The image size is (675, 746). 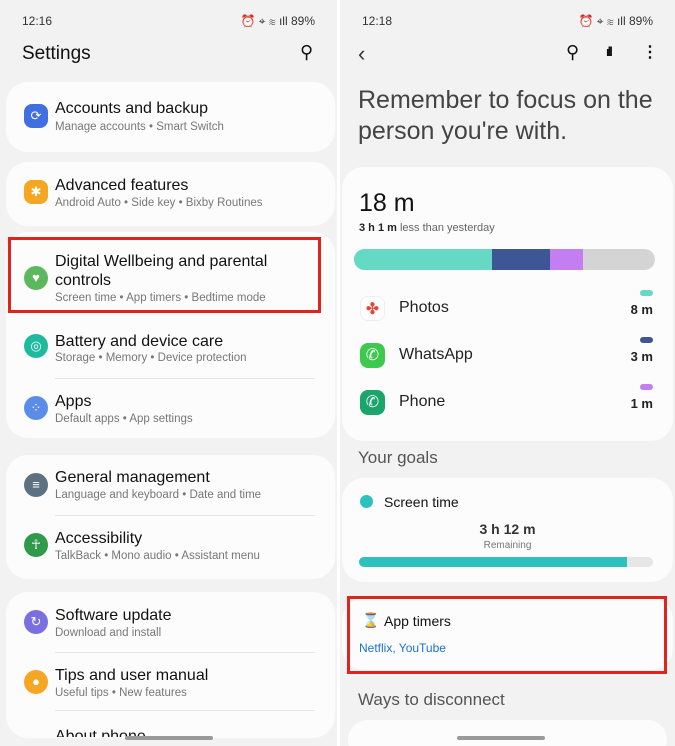 What do you see at coordinates (493, 562) in the screenshot?
I see `goal-progress-fill` at bounding box center [493, 562].